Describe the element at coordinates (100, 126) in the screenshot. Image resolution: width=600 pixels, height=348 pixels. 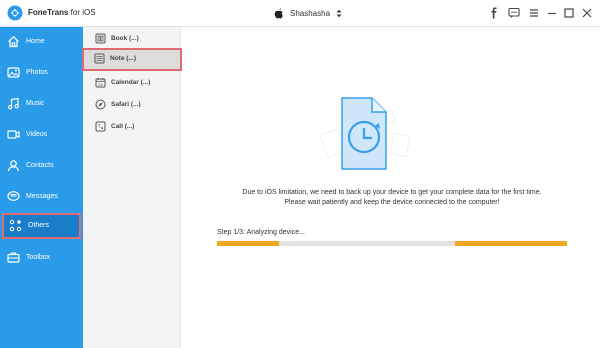
I see `call-icon` at that location.